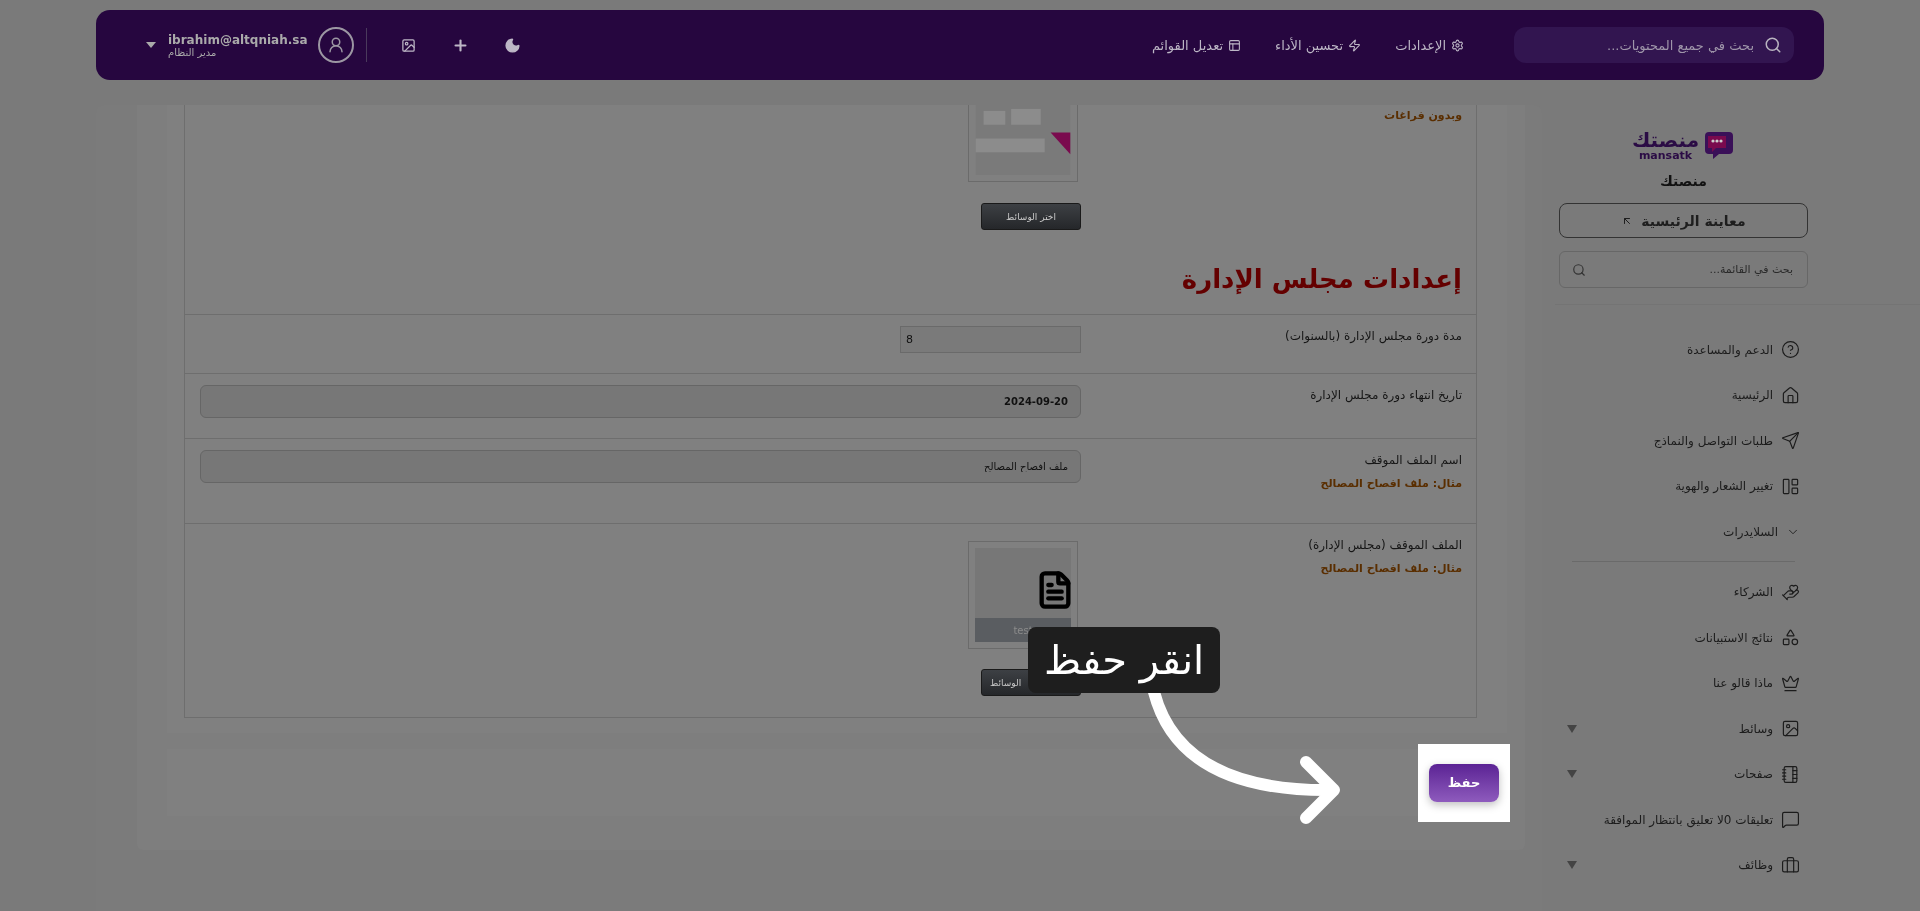 This screenshot has height=911, width=1920. I want to click on user-role: مدير النظام, so click(192, 52).